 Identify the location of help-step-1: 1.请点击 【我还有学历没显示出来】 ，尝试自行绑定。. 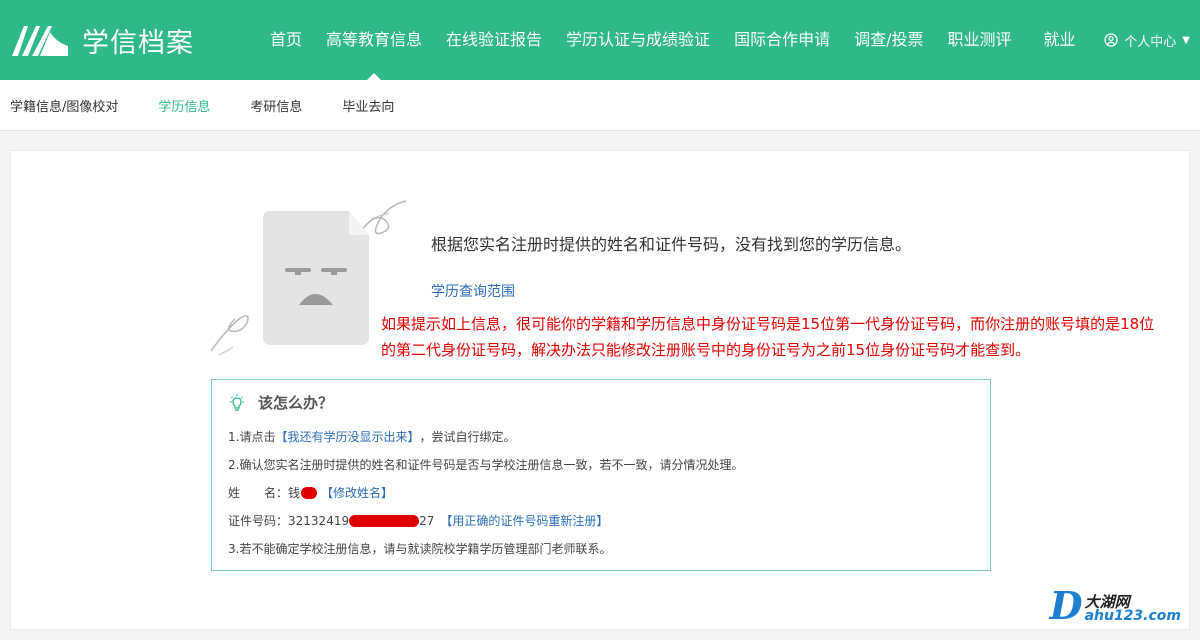
(601, 437).